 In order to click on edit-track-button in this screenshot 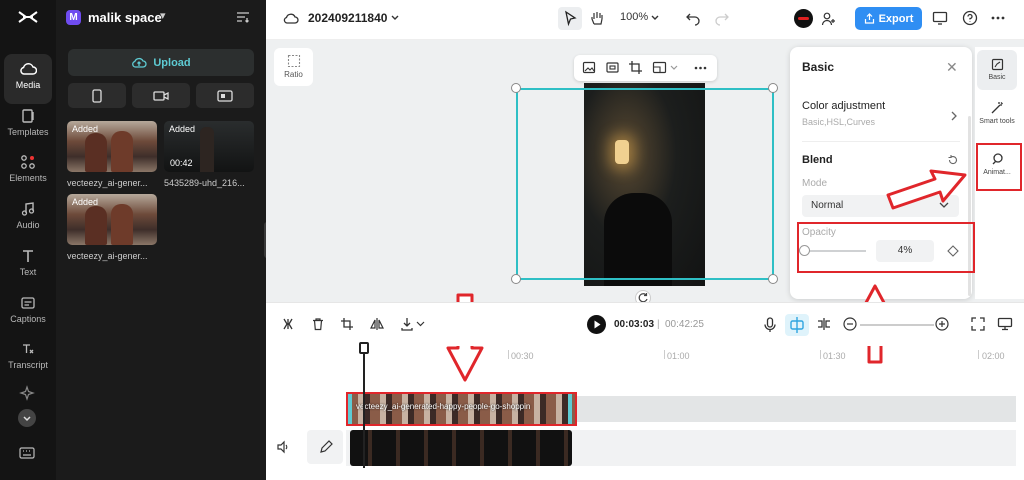, I will do `click(325, 447)`.